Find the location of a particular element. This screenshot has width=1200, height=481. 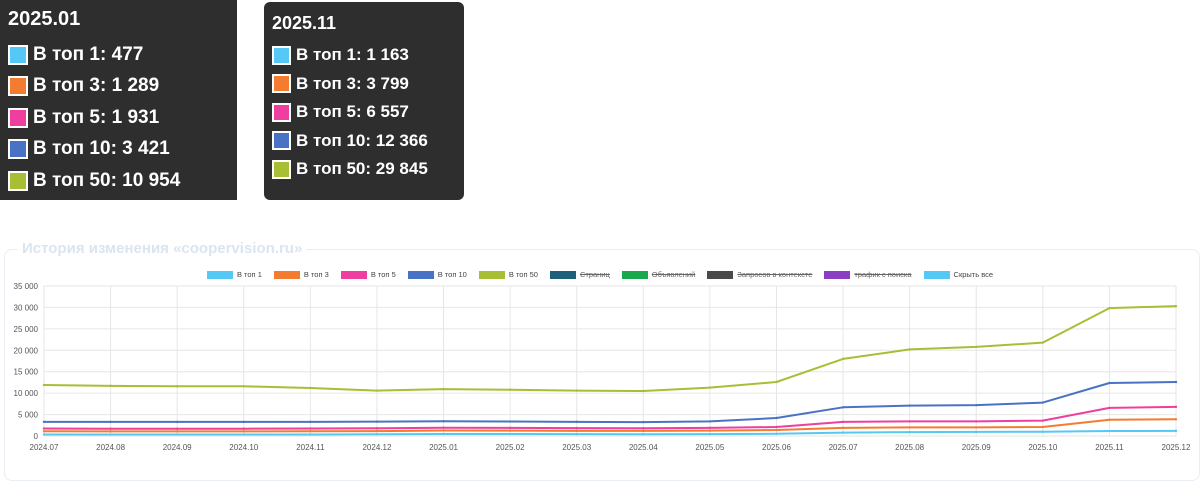

y-tick-label: 0 is located at coordinates (36, 436).